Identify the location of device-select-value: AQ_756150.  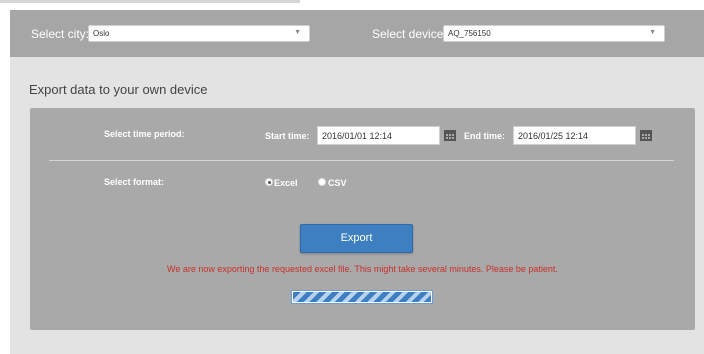
(469, 33).